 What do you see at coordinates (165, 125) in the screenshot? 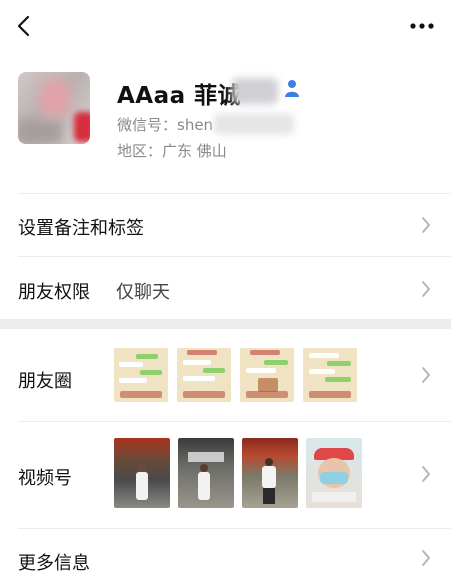
I see `wechat-id: 微信号：shen` at bounding box center [165, 125].